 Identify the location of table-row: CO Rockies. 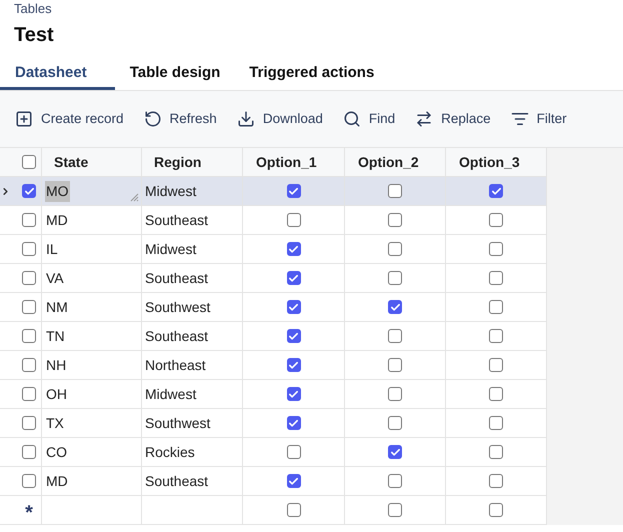
(273, 452).